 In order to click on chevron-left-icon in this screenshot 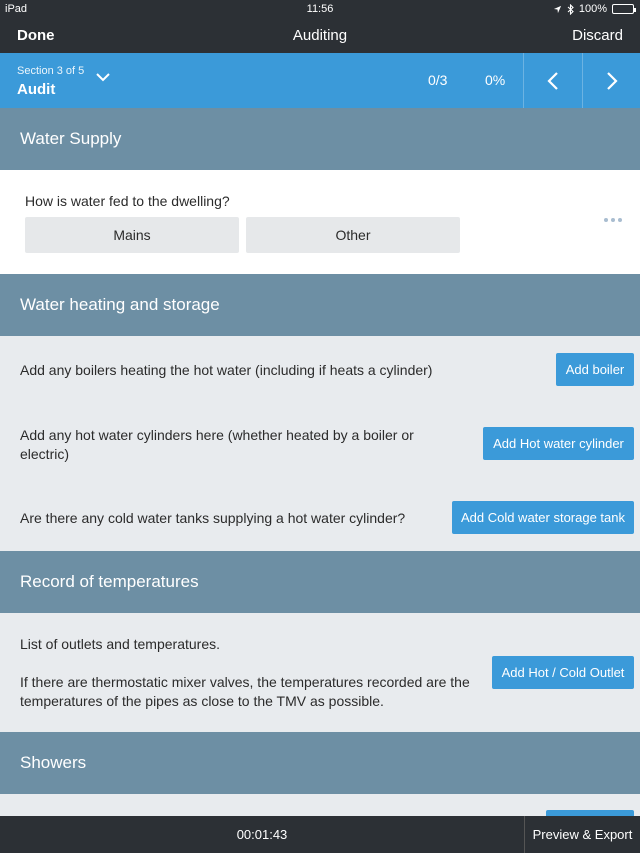, I will do `click(552, 80)`.